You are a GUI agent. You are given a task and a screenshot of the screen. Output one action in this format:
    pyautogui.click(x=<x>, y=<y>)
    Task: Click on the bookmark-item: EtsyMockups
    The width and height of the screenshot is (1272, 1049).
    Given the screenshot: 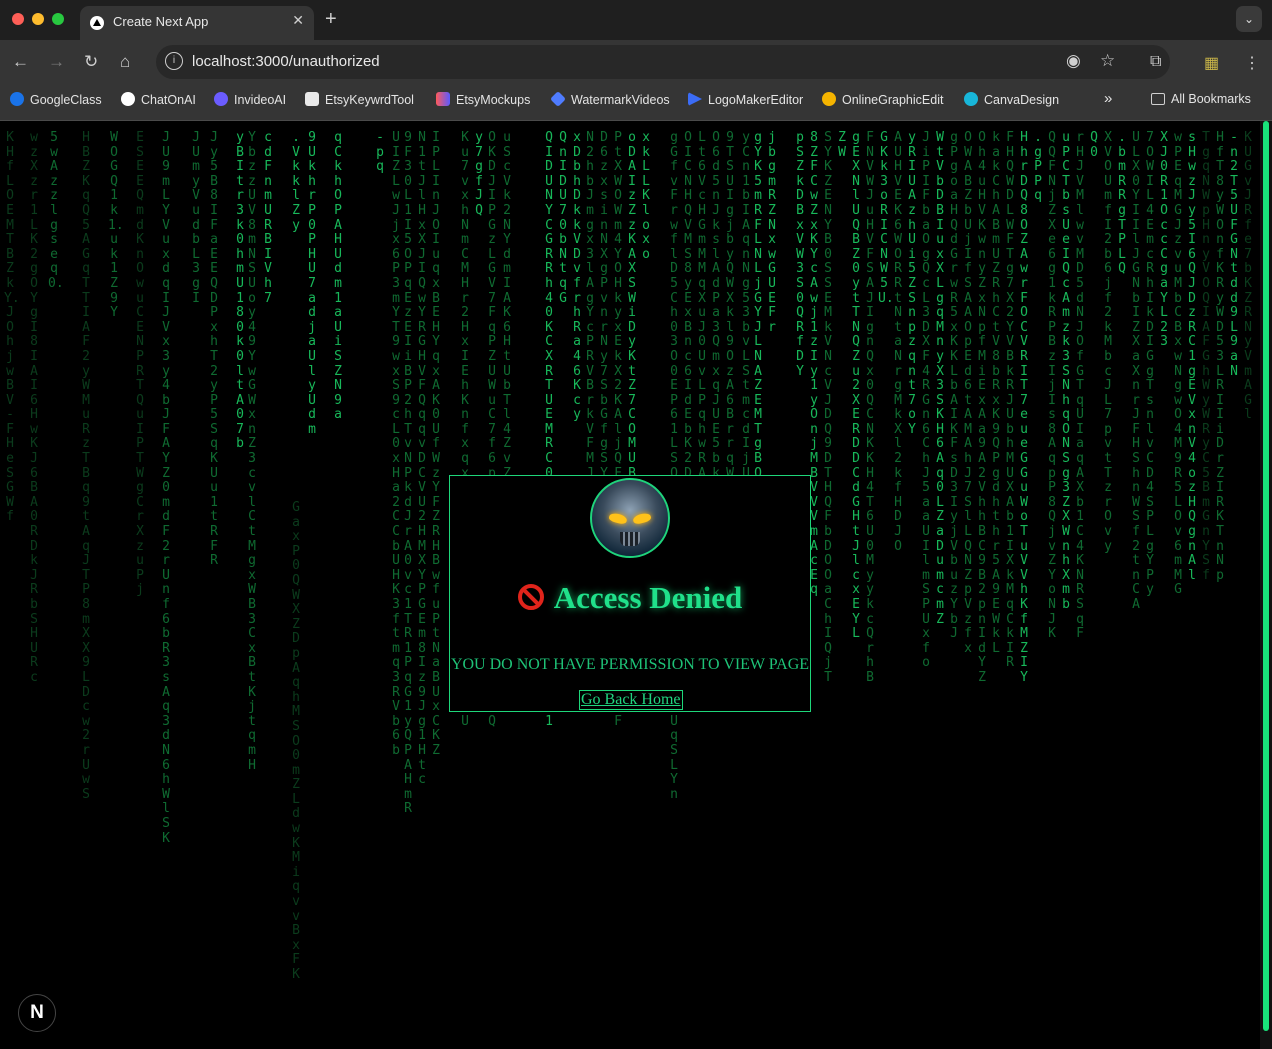 What is the action you would take?
    pyautogui.click(x=483, y=99)
    